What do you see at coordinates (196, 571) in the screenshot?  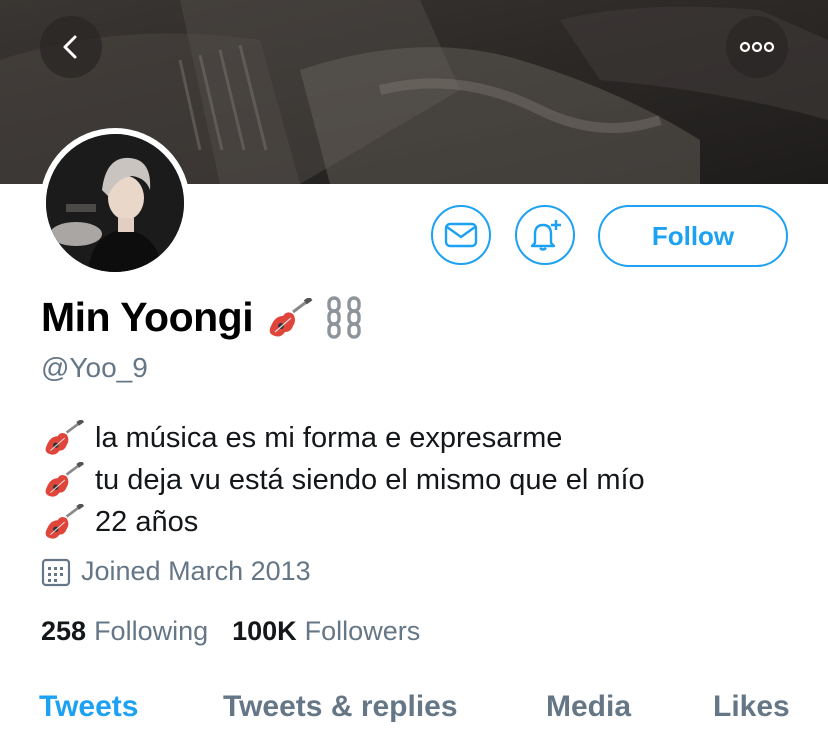 I see `joined-text: Joined March 2013` at bounding box center [196, 571].